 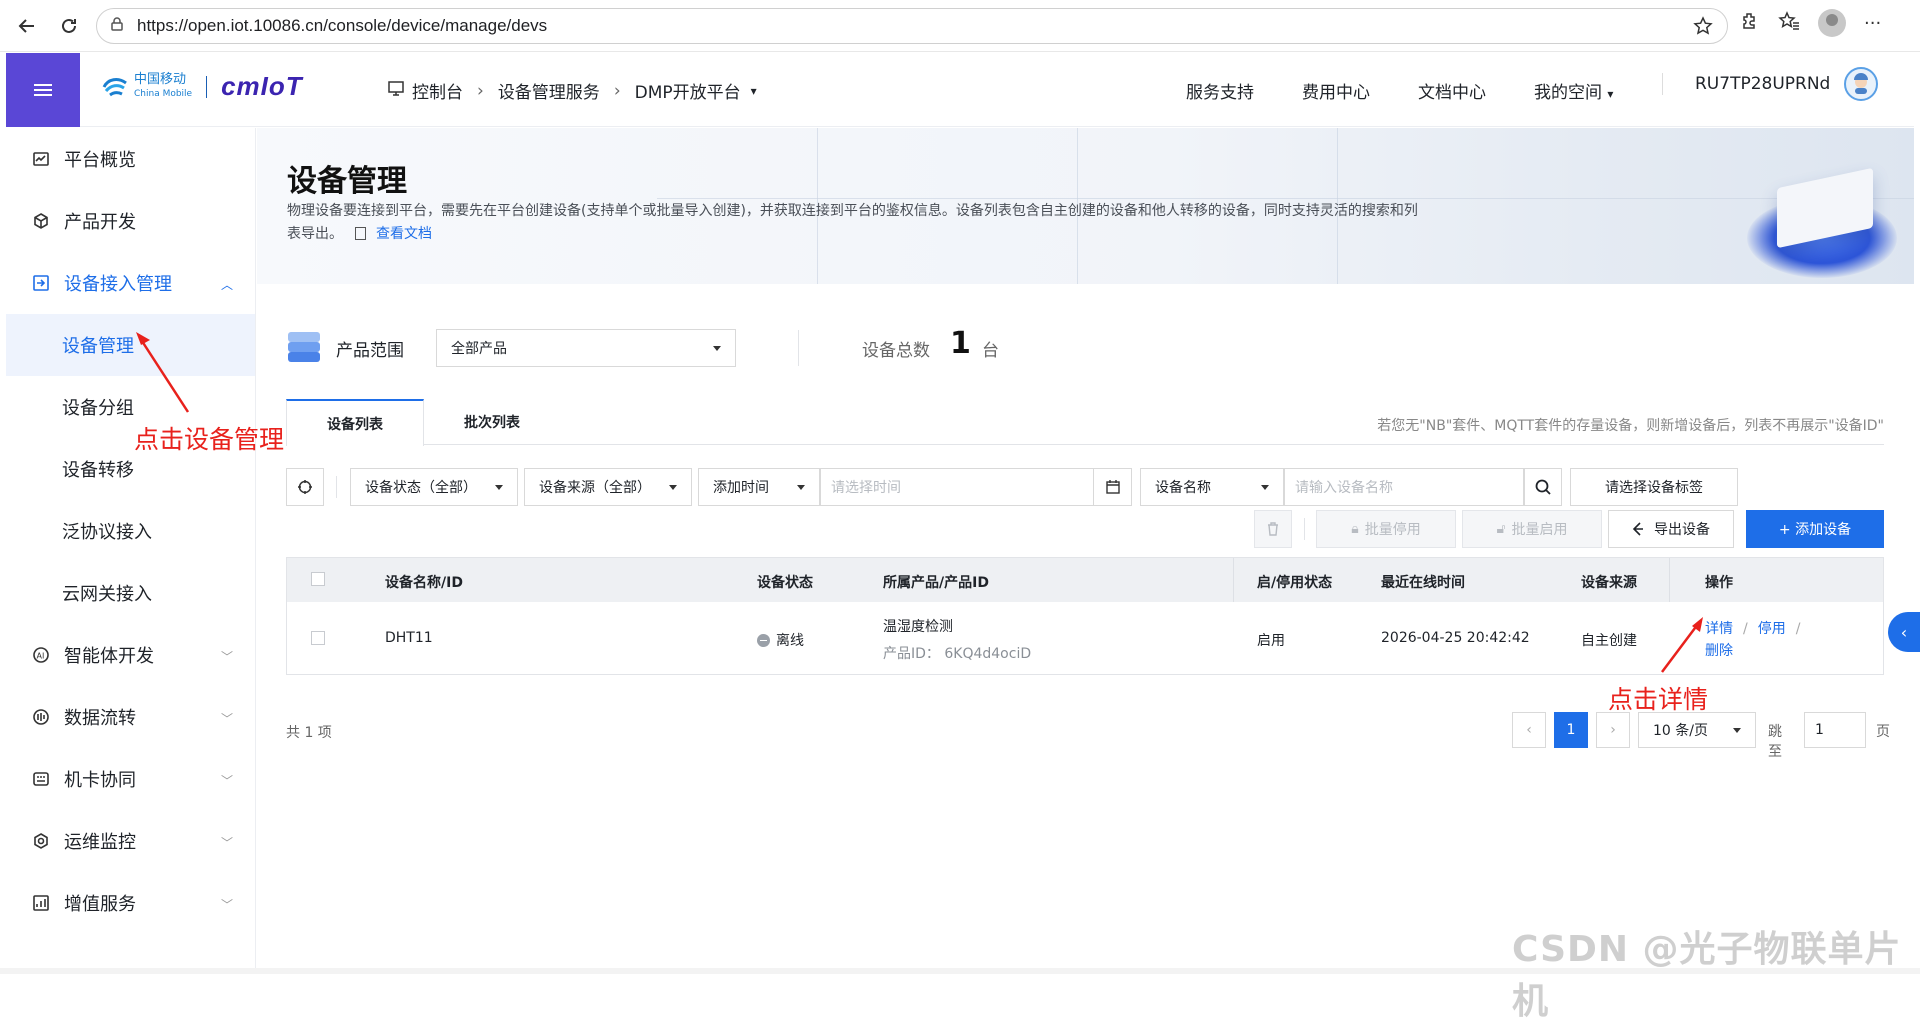 I want to click on annotation-click-detail: 点击详情, so click(x=1658, y=699).